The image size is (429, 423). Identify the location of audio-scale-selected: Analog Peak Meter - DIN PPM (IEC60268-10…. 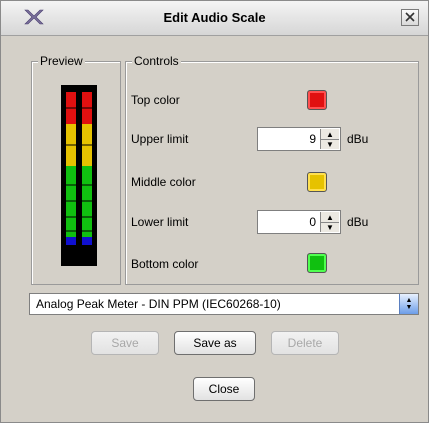
(158, 304).